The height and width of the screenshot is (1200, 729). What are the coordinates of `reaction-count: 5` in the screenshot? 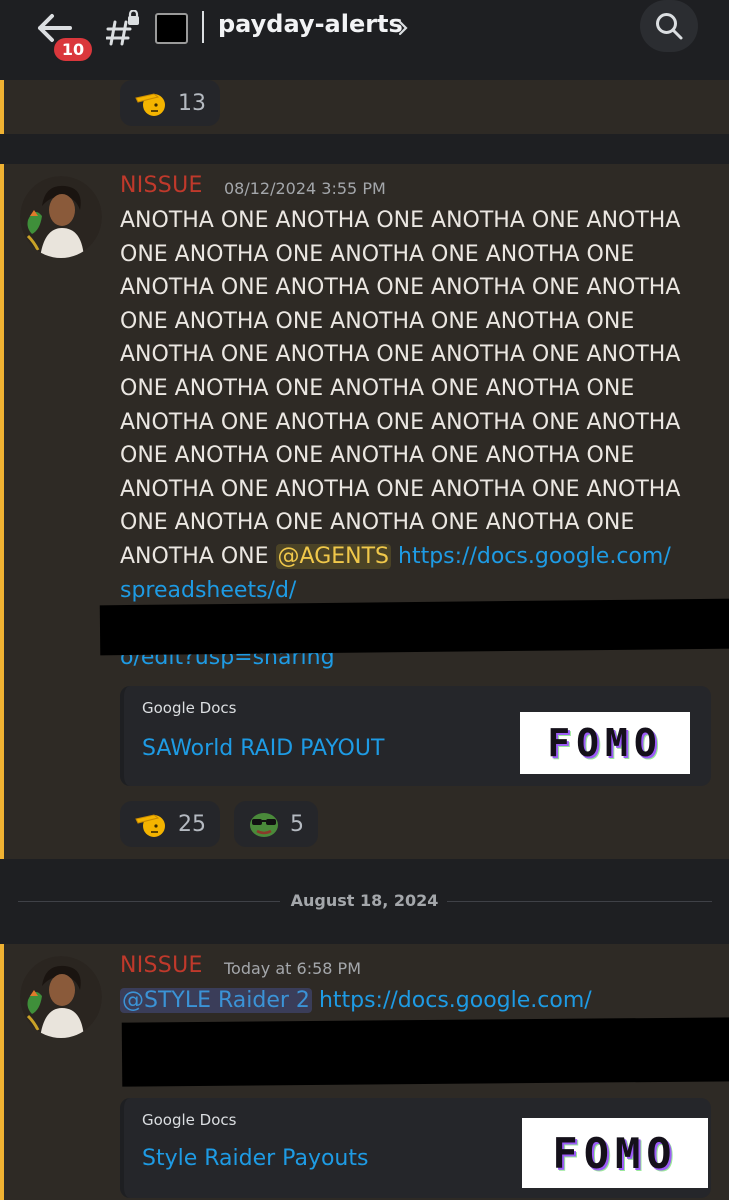 It's located at (297, 824).